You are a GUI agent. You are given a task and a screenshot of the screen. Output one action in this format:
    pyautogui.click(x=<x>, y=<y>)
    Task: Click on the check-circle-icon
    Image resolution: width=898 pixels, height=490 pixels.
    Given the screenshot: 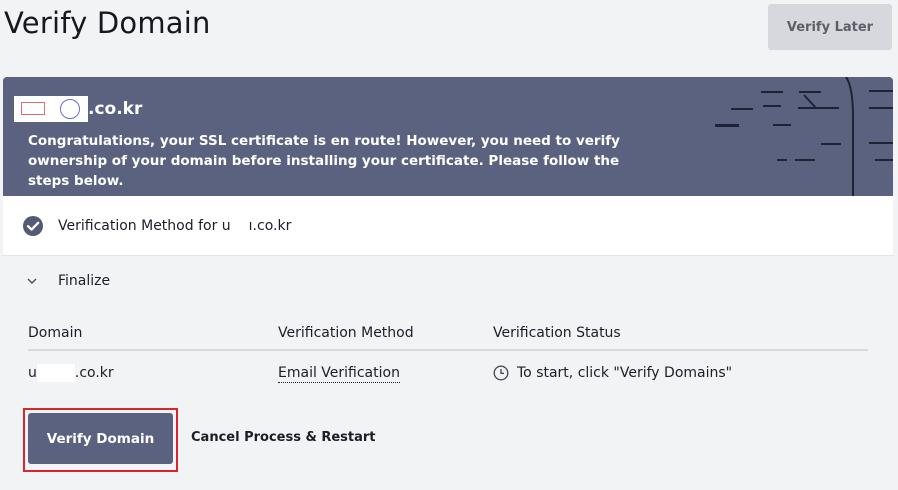 What is the action you would take?
    pyautogui.click(x=33, y=225)
    